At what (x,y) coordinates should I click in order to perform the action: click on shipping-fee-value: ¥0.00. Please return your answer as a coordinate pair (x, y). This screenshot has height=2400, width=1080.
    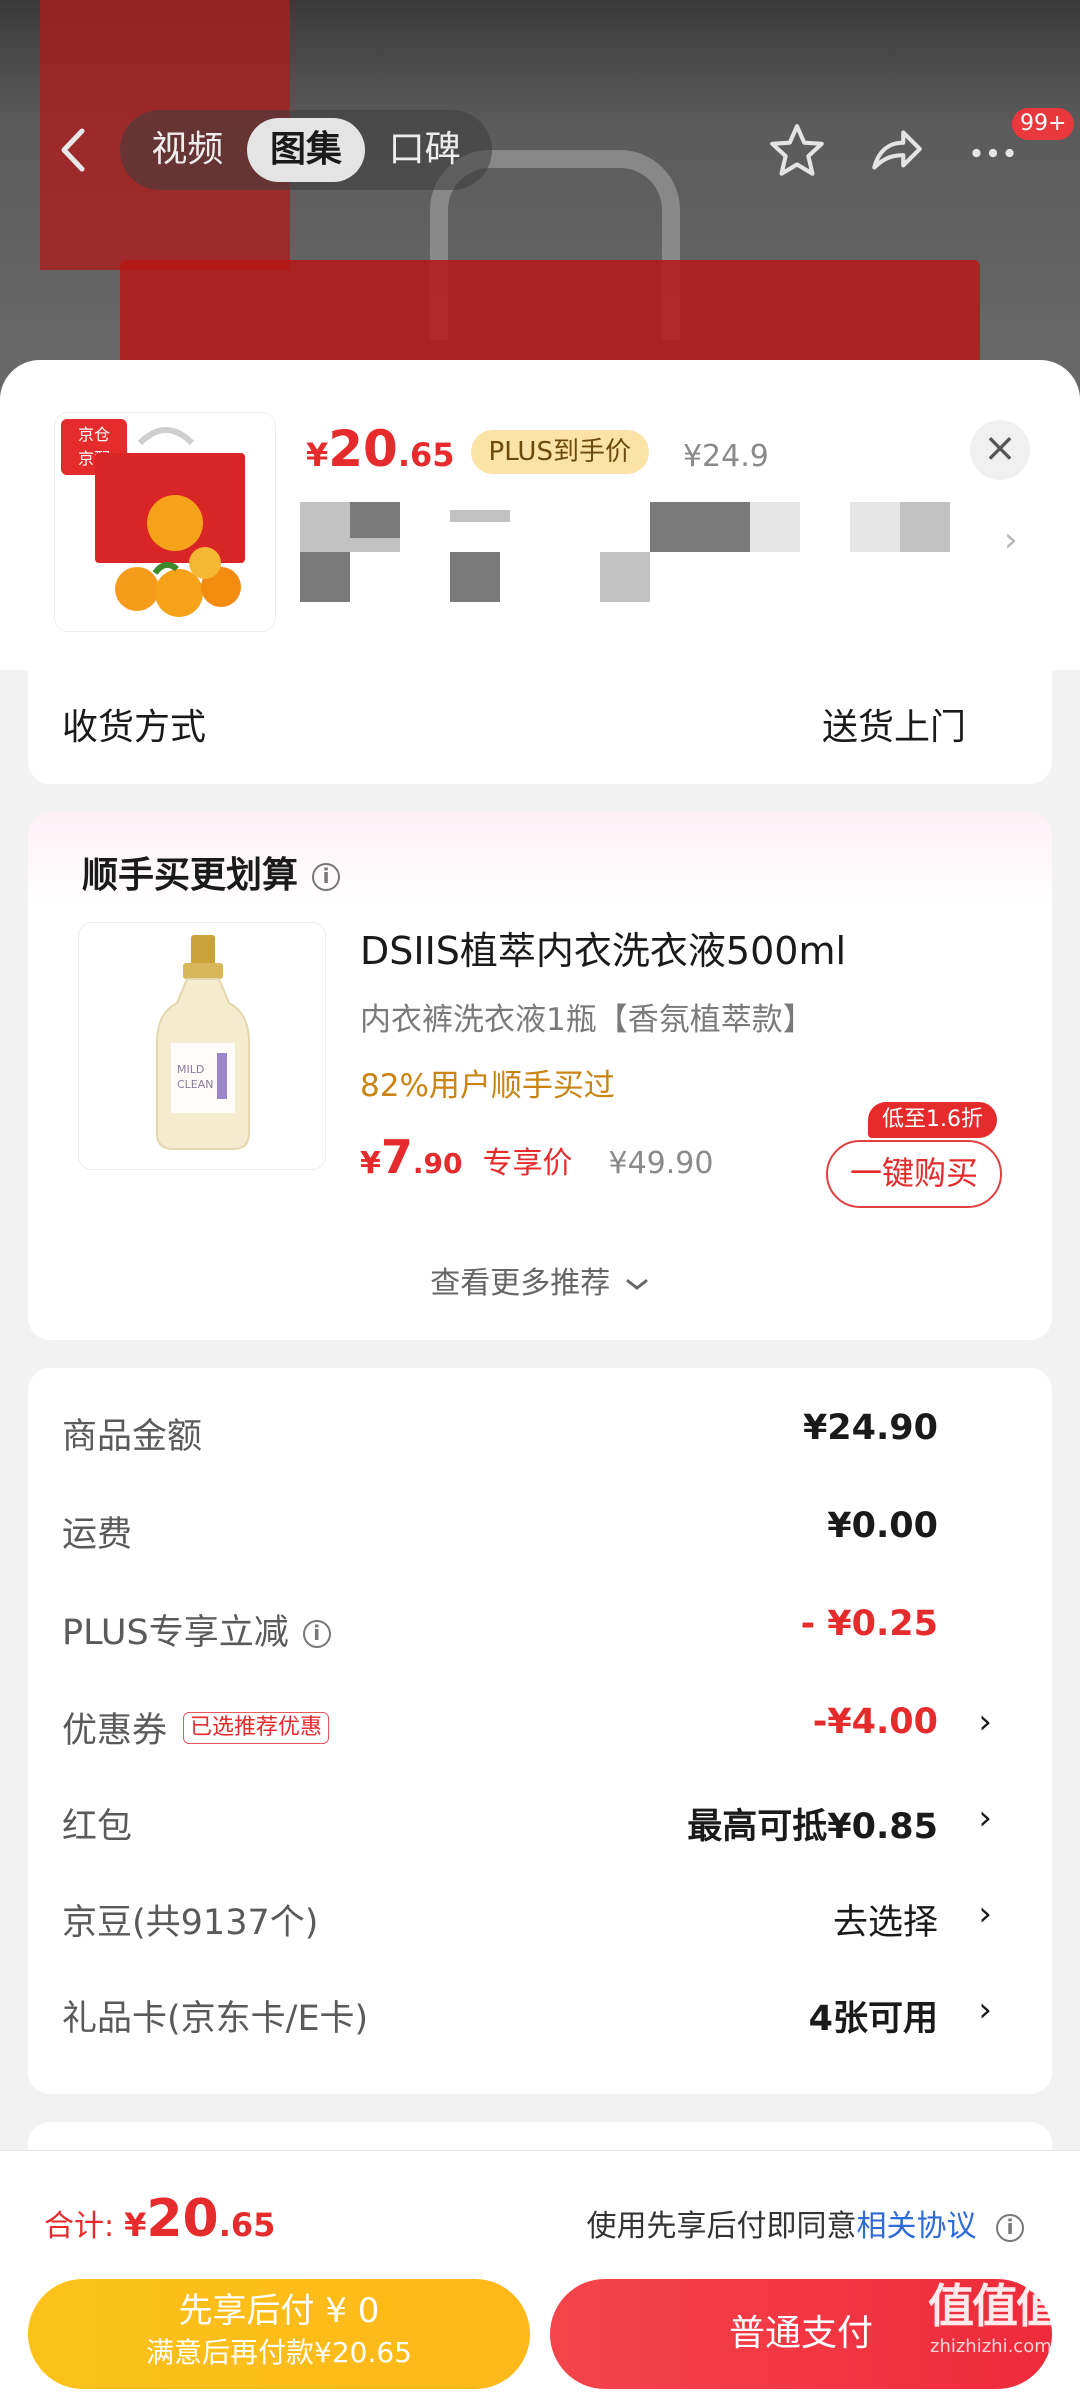
    Looking at the image, I should click on (882, 1526).